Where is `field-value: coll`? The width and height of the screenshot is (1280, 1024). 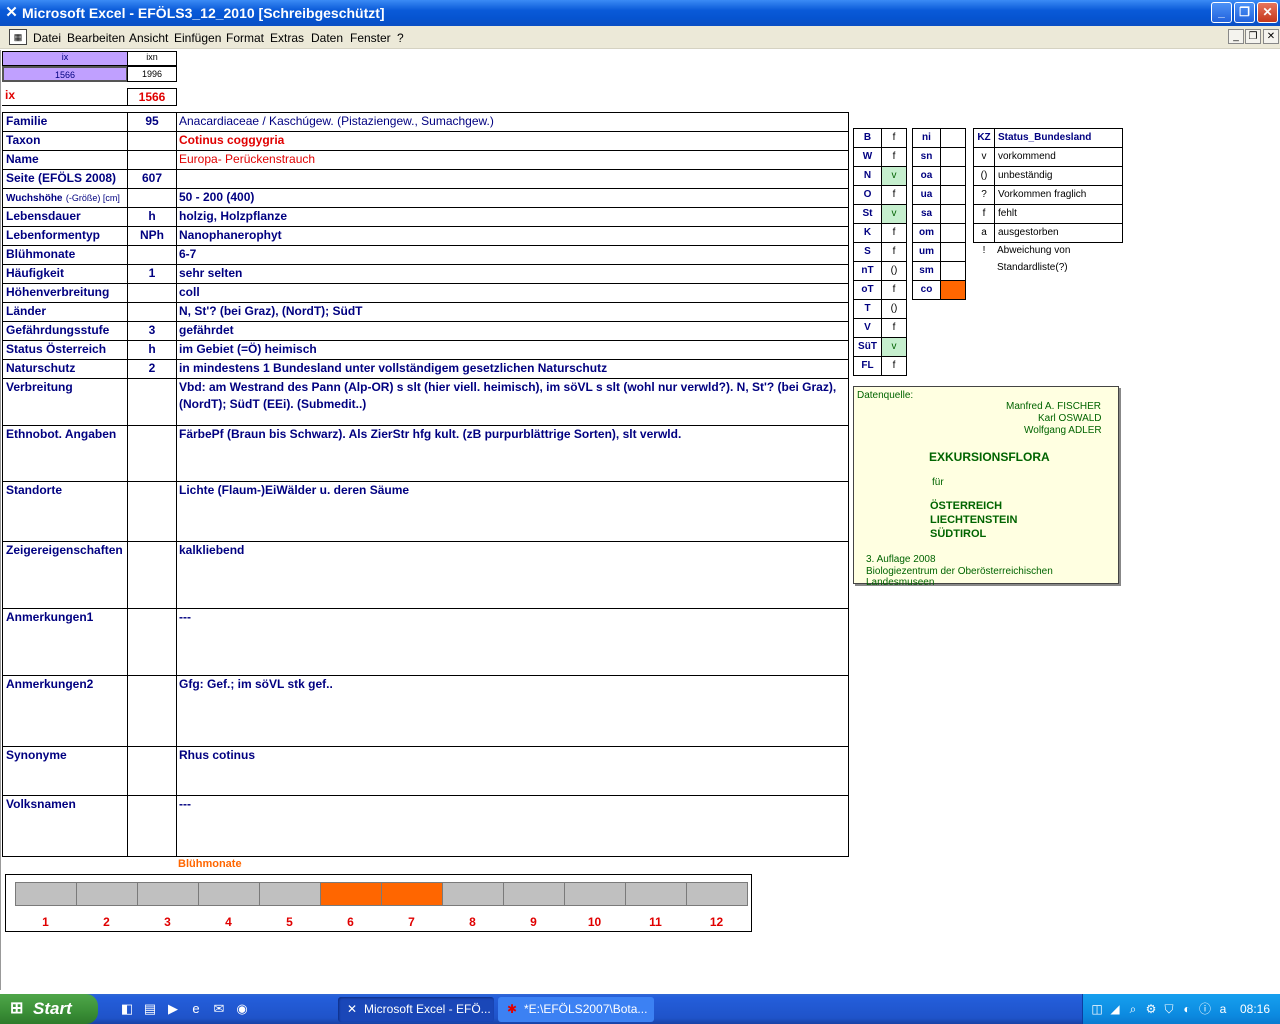
field-value: coll is located at coordinates (512, 293).